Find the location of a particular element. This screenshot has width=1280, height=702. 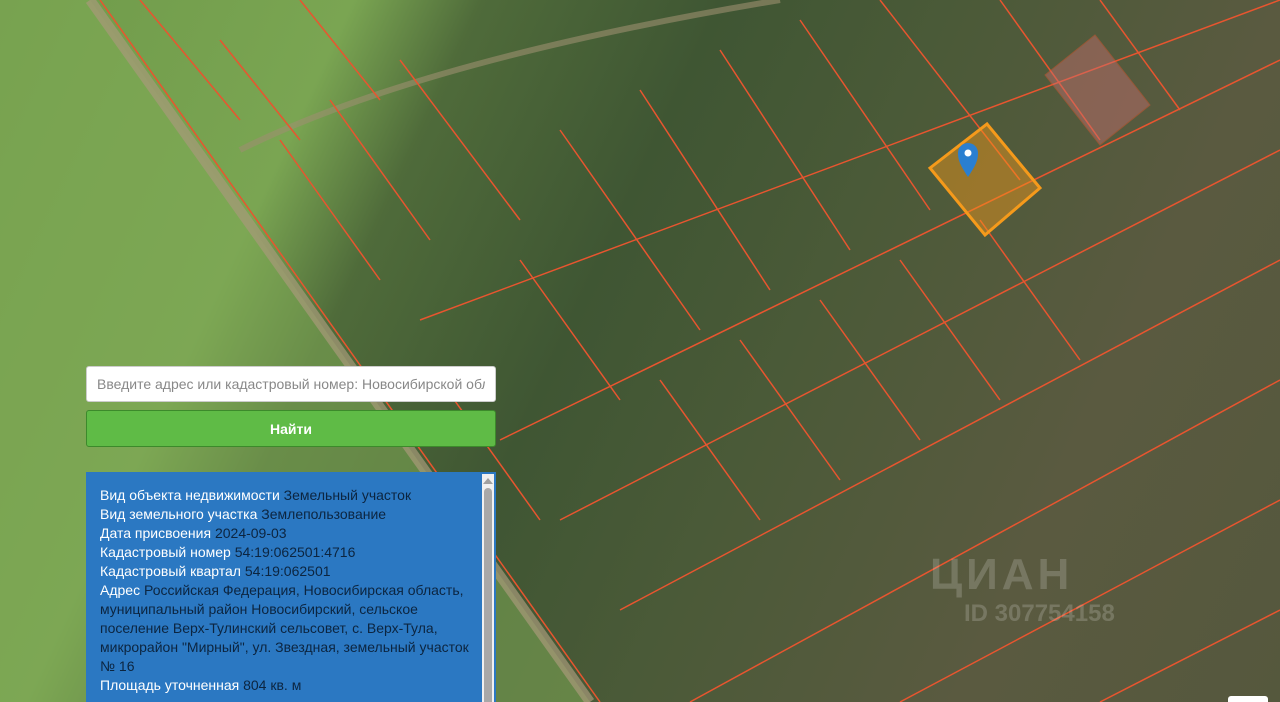

search-input is located at coordinates (291, 384).